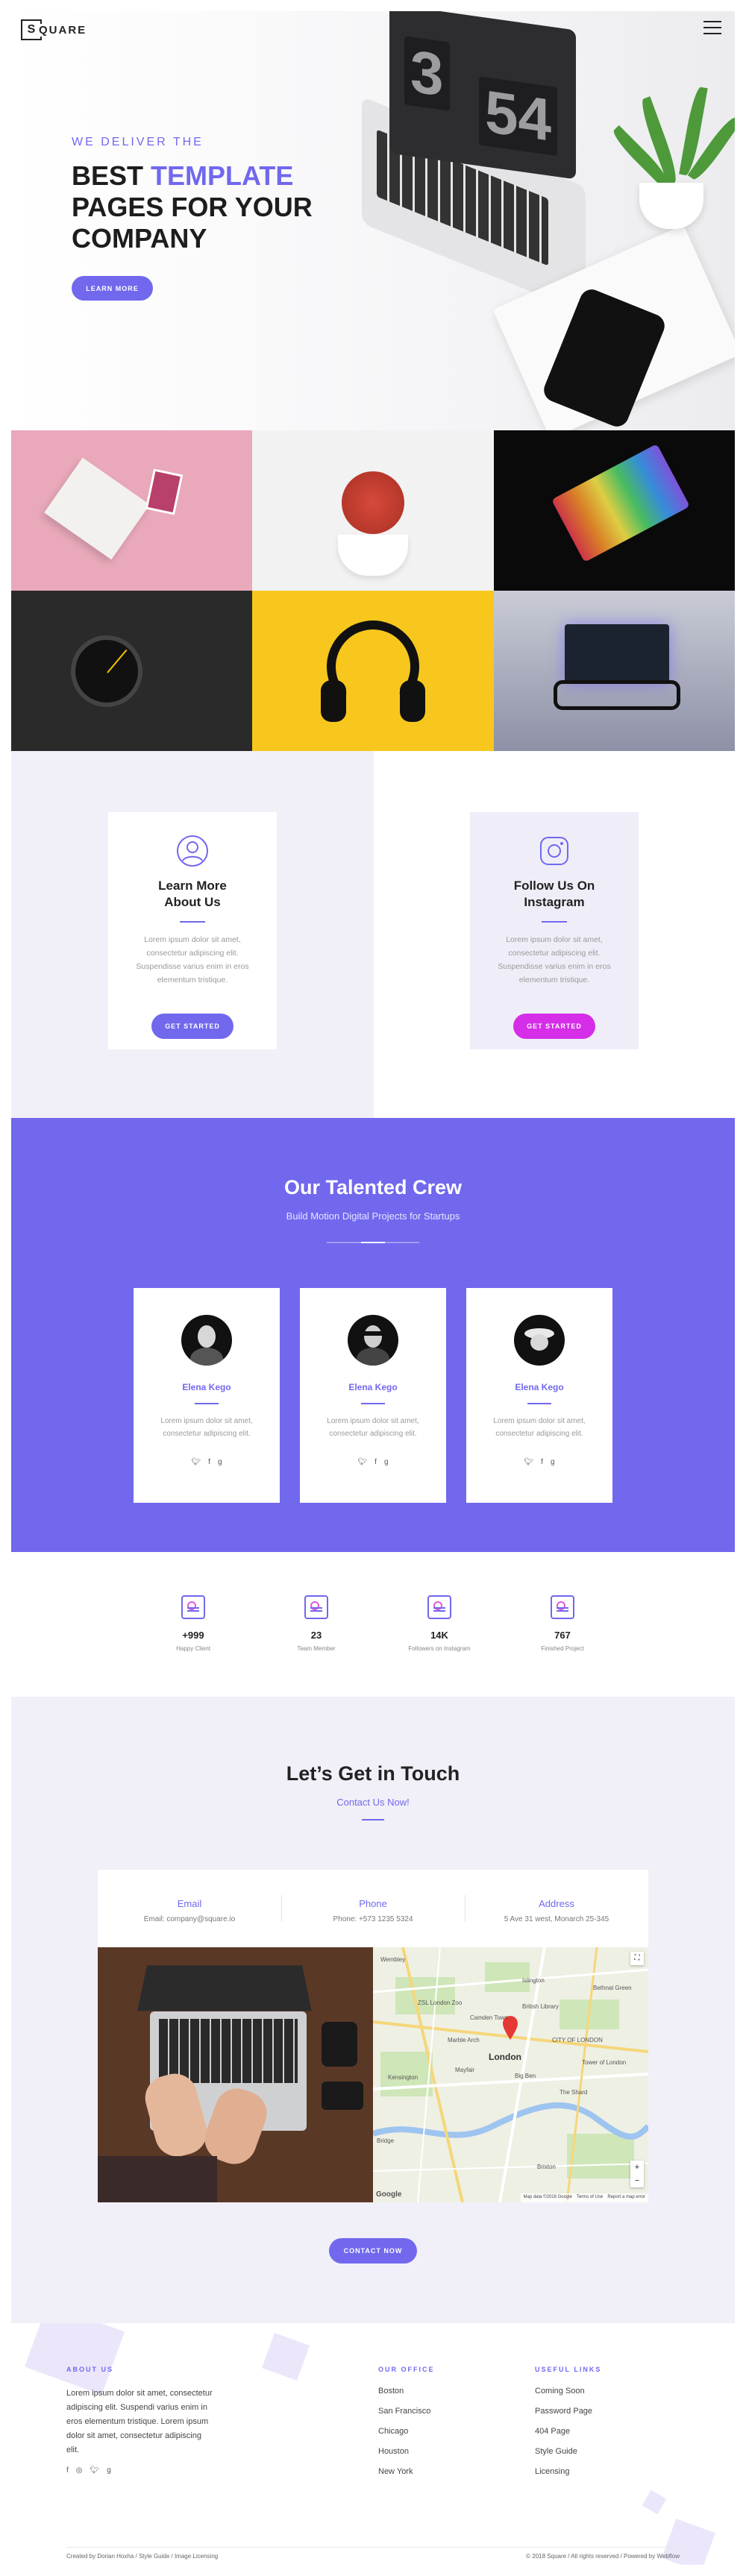  What do you see at coordinates (111, 176) in the screenshot?
I see `hero-title-part: BEST` at bounding box center [111, 176].